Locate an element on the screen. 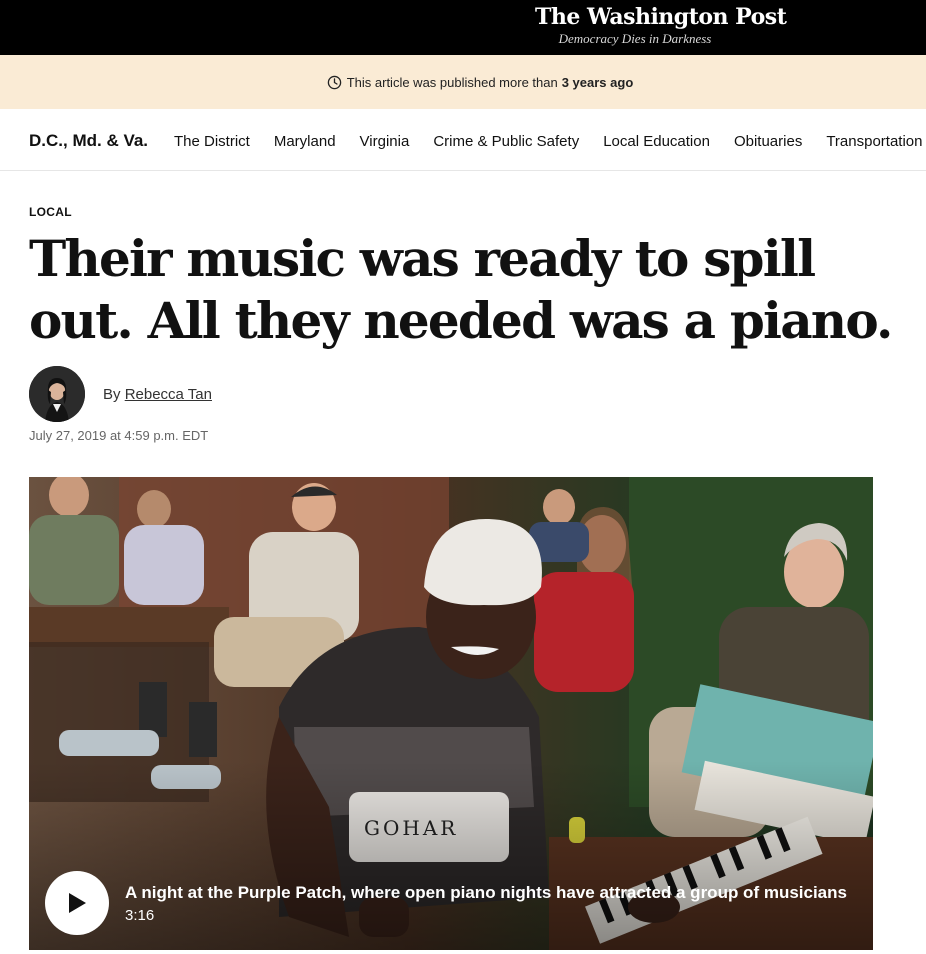 The height and width of the screenshot is (954, 926). nav-item-maryland: Maryland is located at coordinates (305, 141).